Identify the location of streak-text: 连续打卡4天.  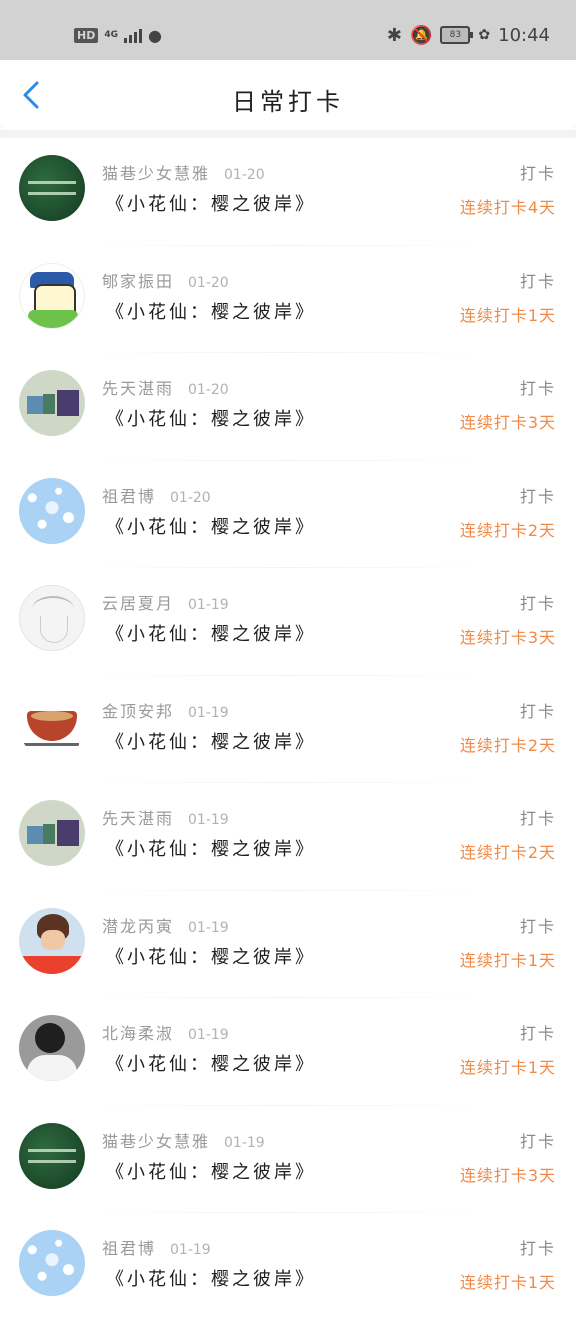
(507, 207).